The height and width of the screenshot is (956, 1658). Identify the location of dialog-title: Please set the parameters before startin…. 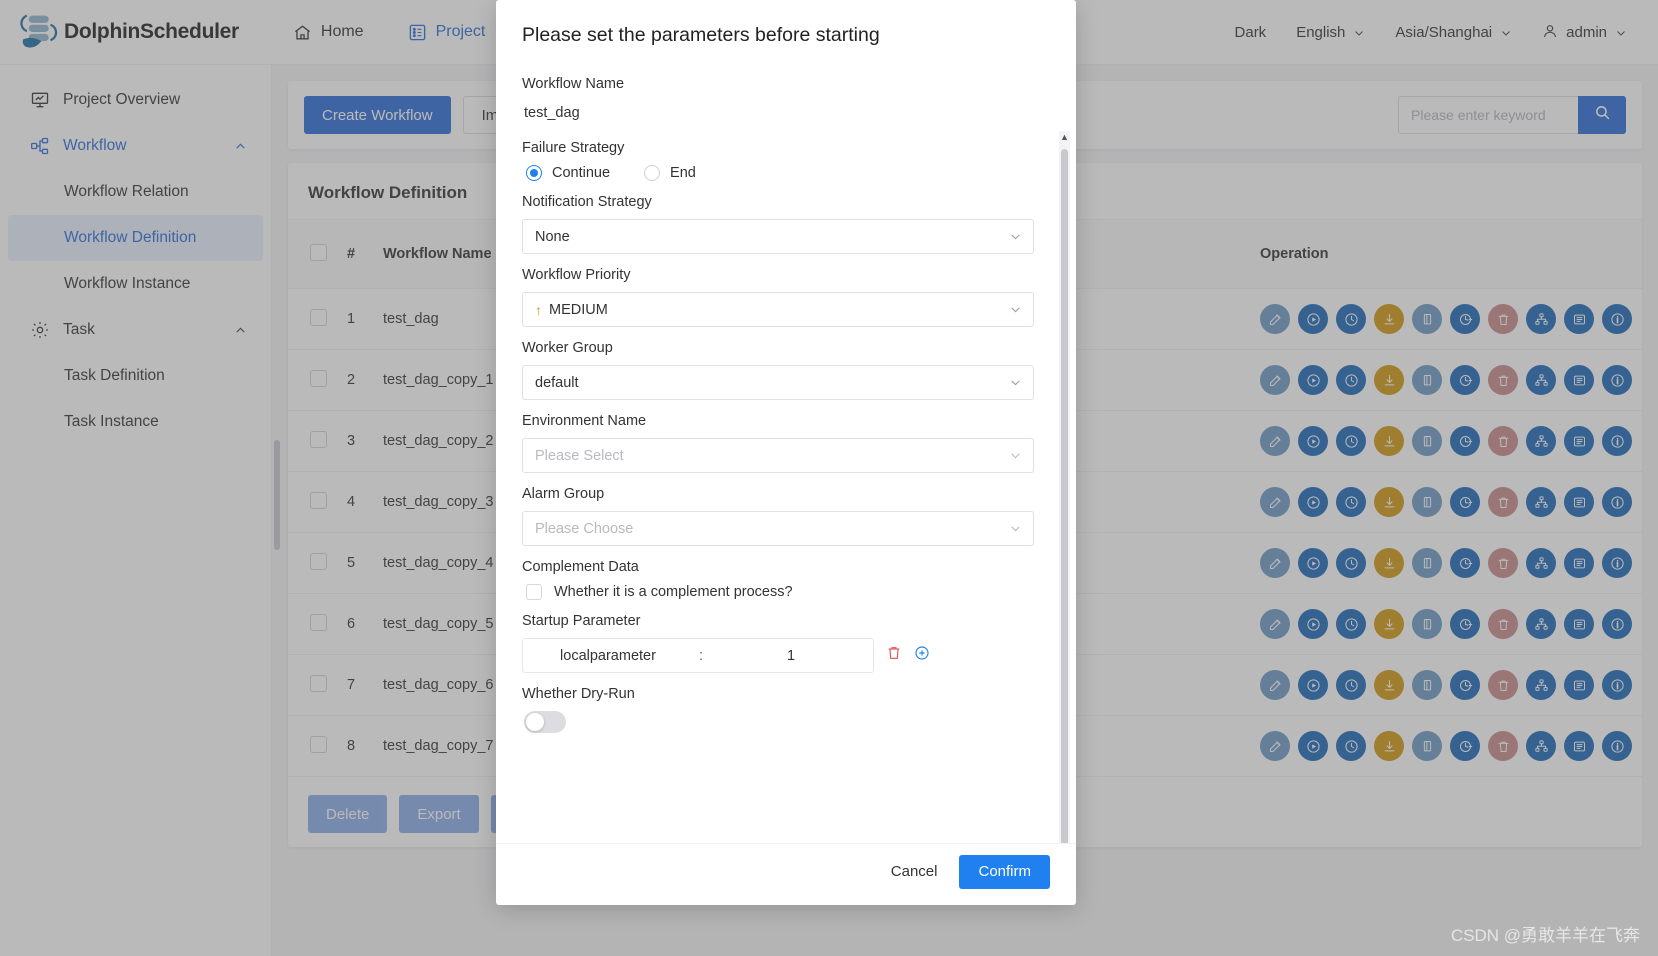
(701, 35).